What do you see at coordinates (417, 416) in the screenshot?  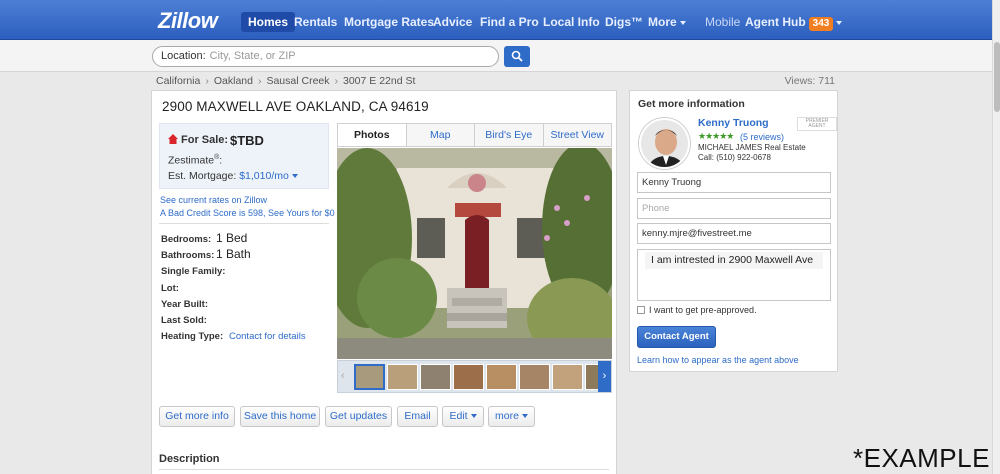 I see `email-button: Email` at bounding box center [417, 416].